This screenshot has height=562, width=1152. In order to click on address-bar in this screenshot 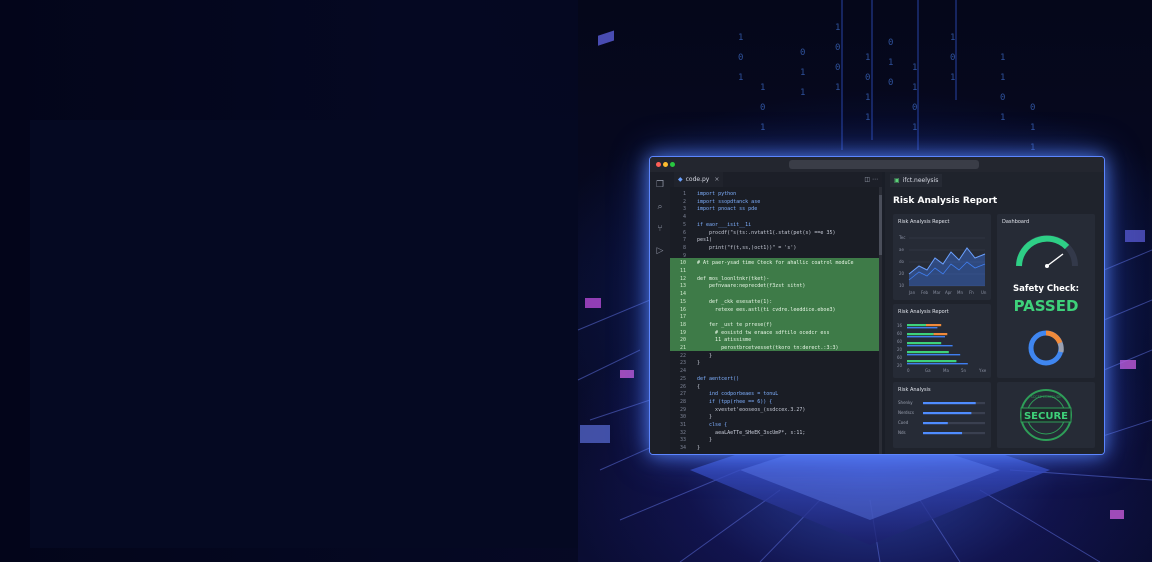, I will do `click(884, 164)`.